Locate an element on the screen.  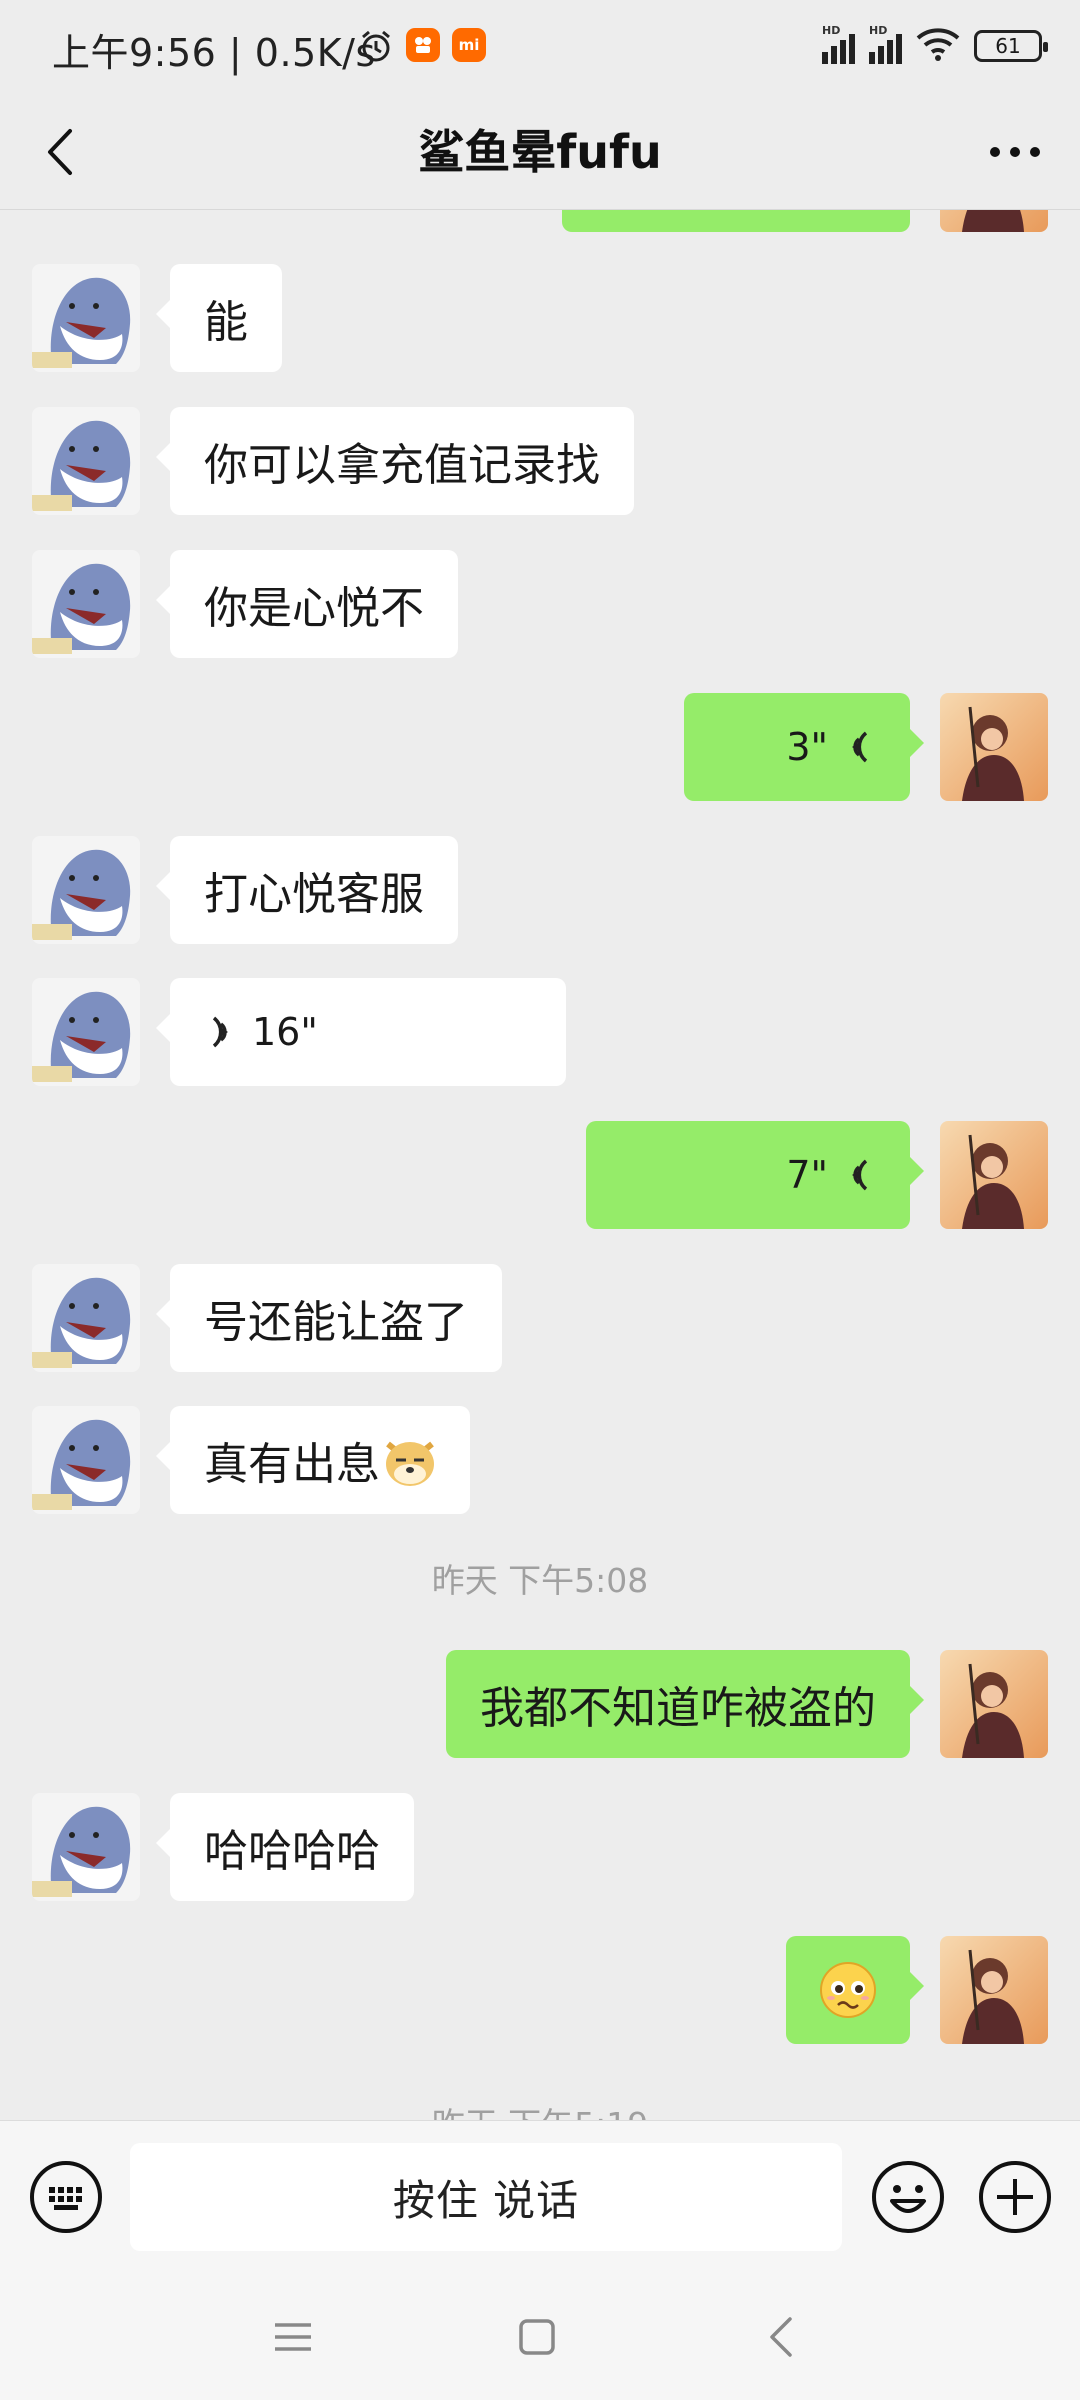
nav-home-button is located at coordinates (537, 2337).